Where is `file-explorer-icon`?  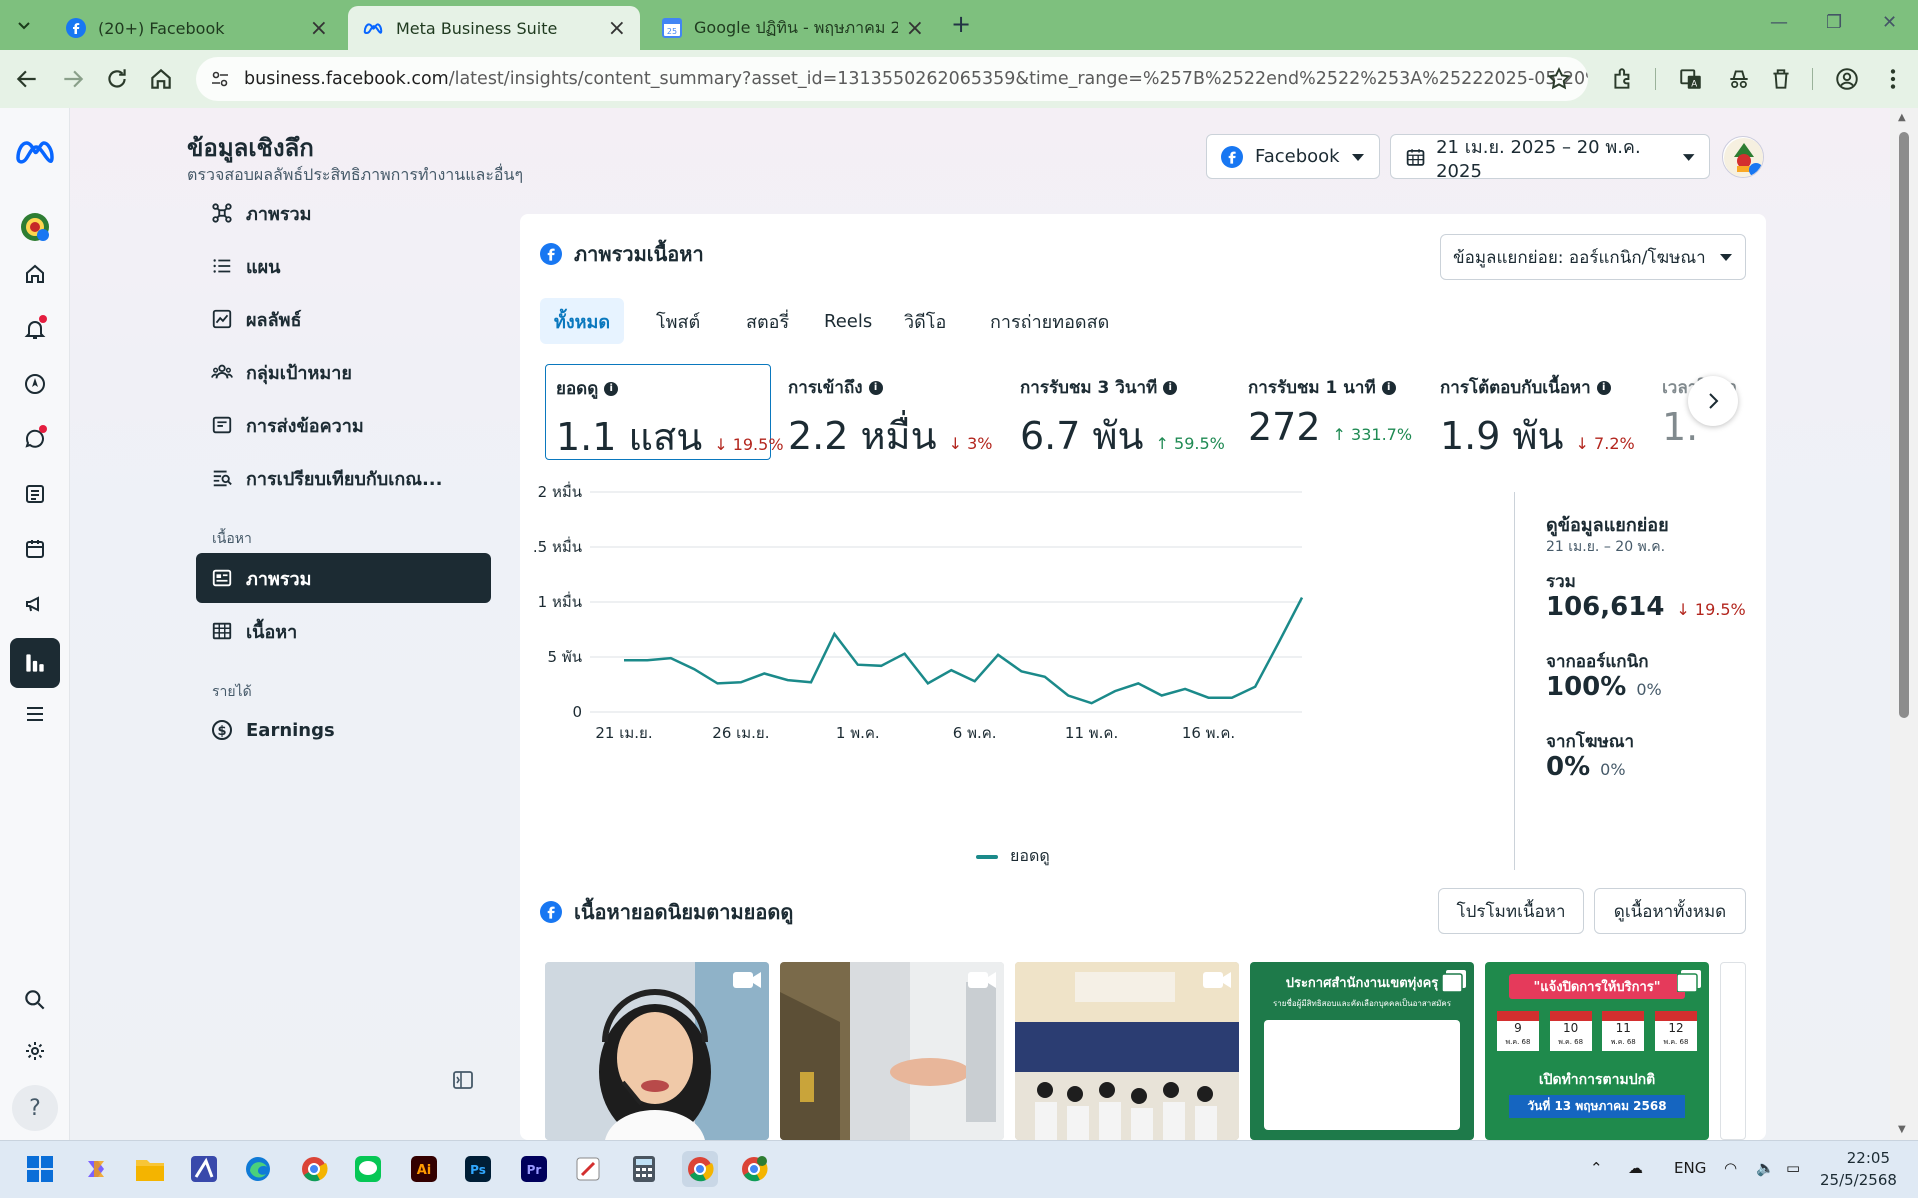 file-explorer-icon is located at coordinates (150, 1169).